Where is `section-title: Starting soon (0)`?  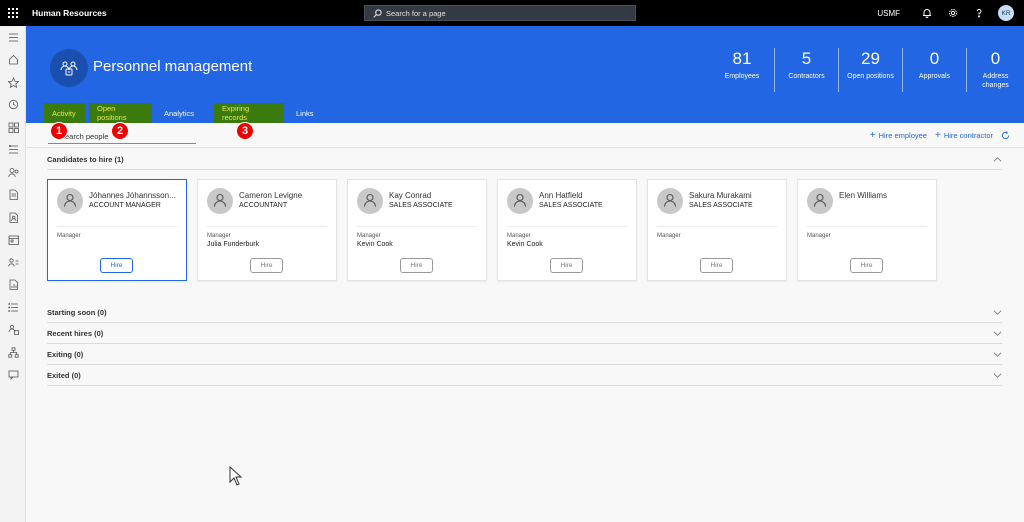
section-title: Starting soon (0) is located at coordinates (77, 312).